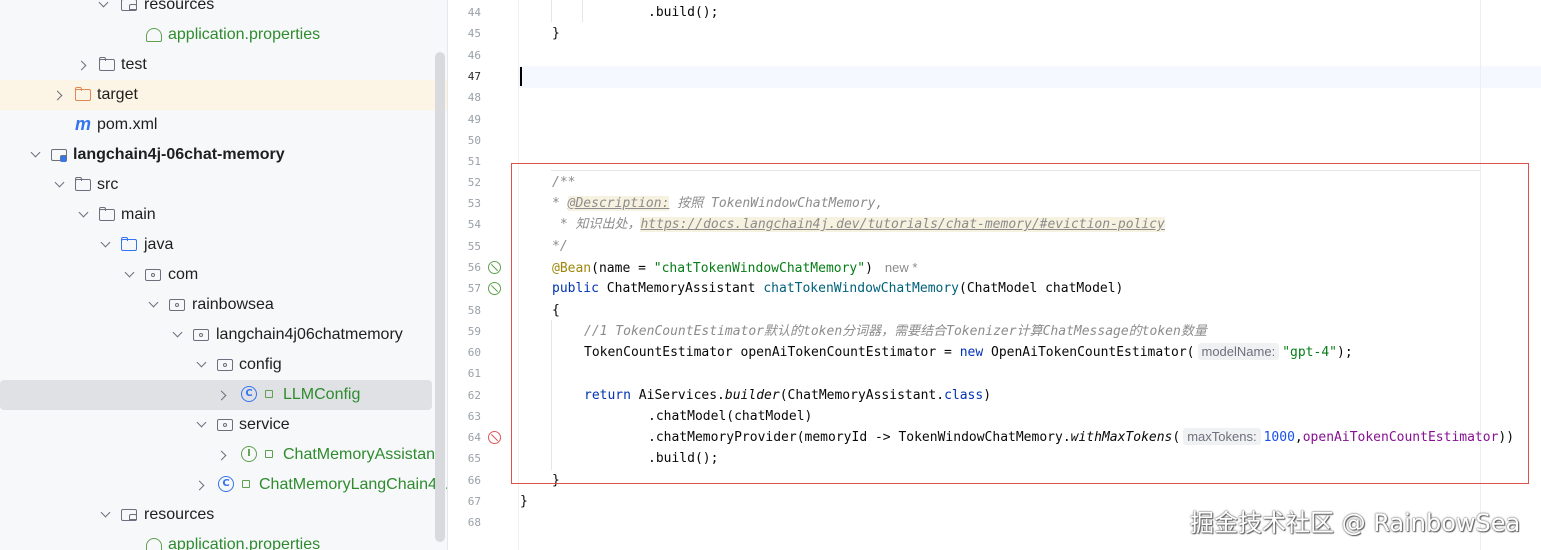  I want to click on tree-item-label: langchain4j06chatmemory, so click(309, 334).